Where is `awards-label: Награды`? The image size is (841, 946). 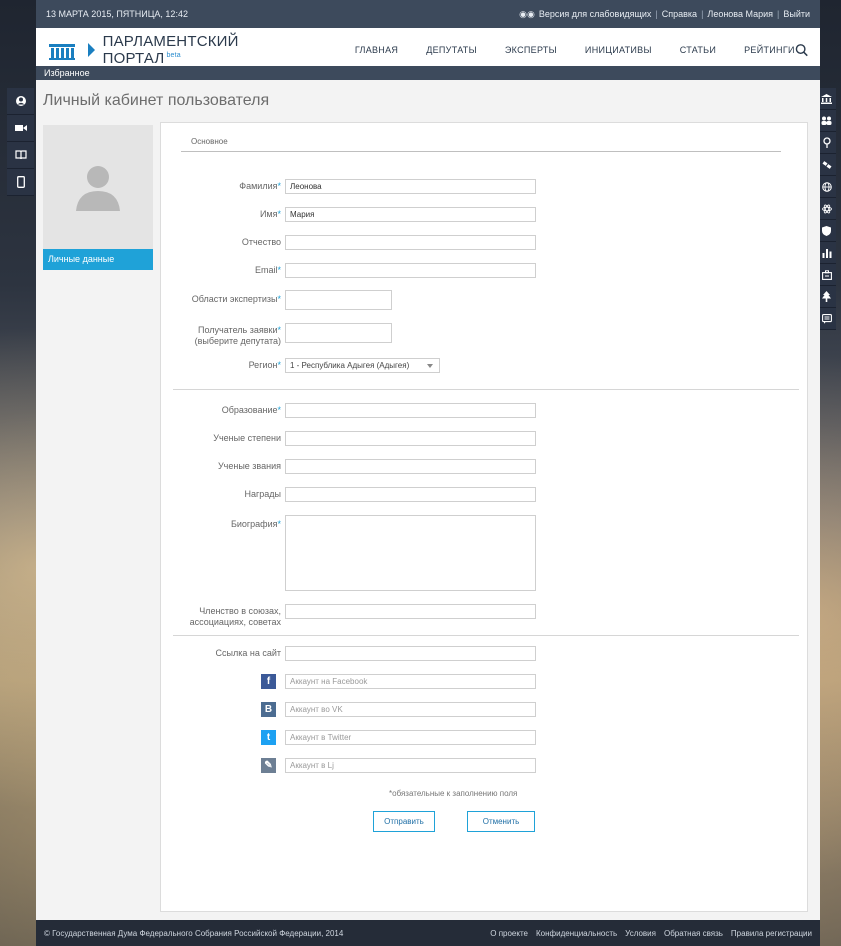 awards-label: Награды is located at coordinates (262, 494).